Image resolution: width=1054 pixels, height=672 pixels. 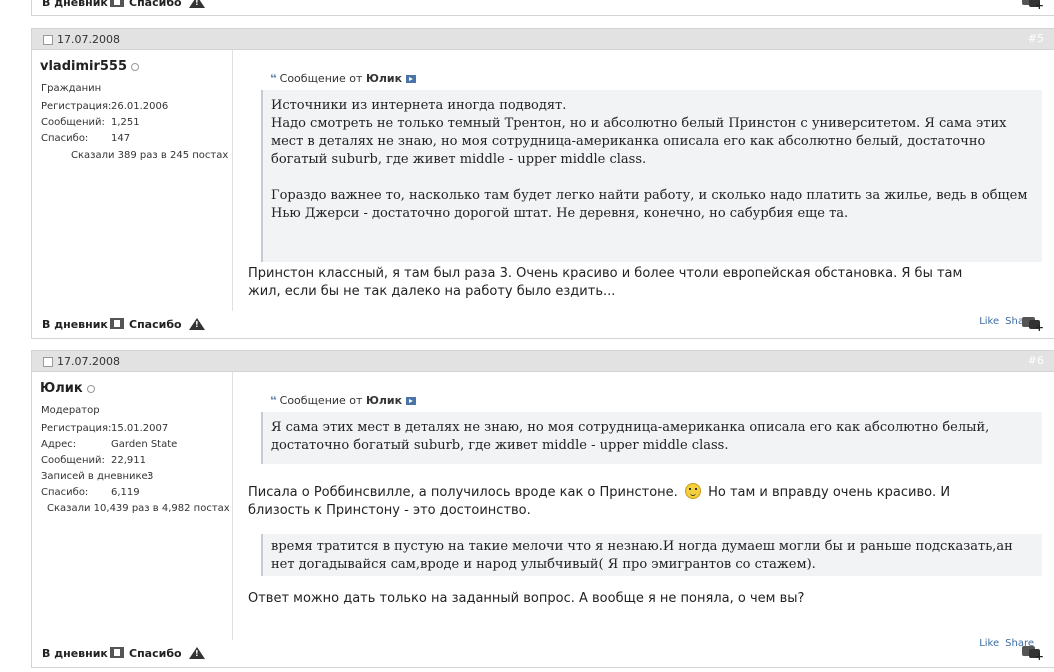 I want to click on stat-label: Адрес:, so click(x=59, y=444).